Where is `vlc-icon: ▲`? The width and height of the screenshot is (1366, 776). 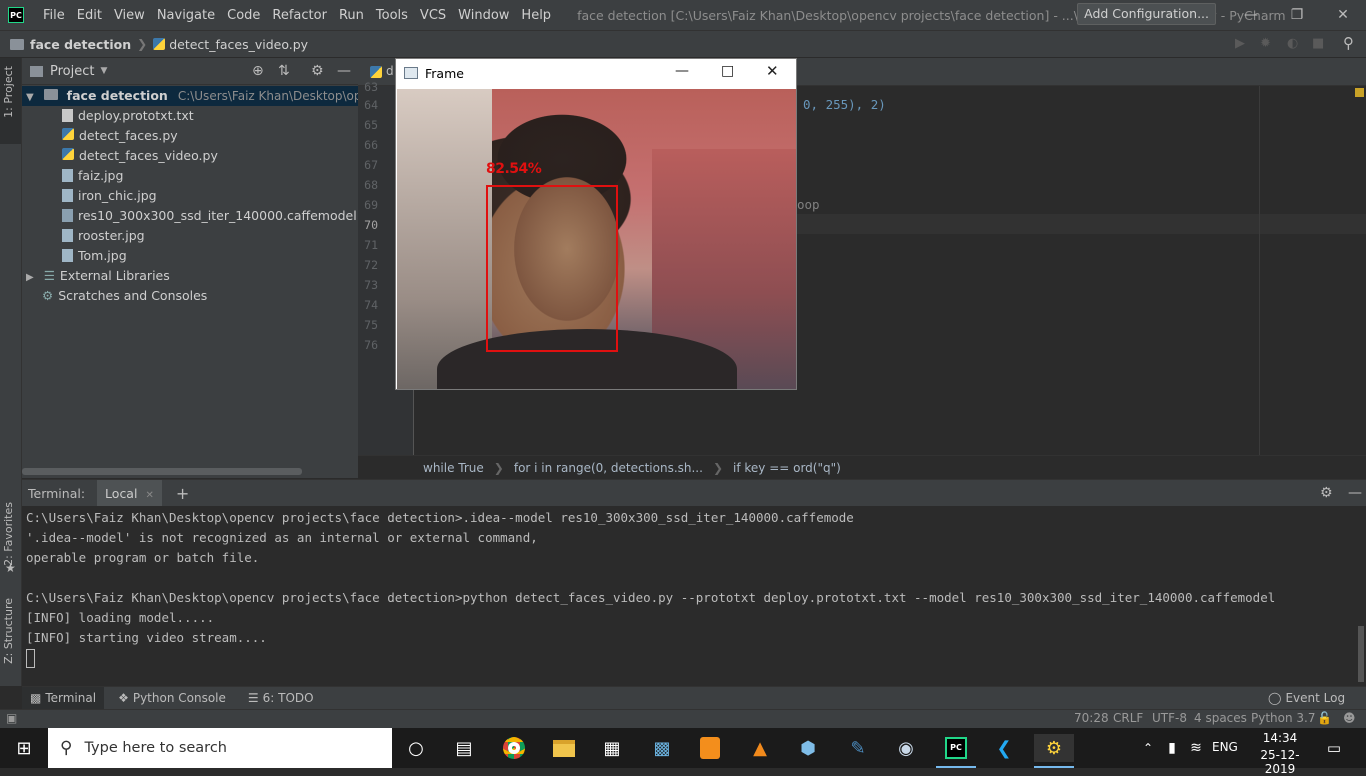 vlc-icon: ▲ is located at coordinates (760, 748).